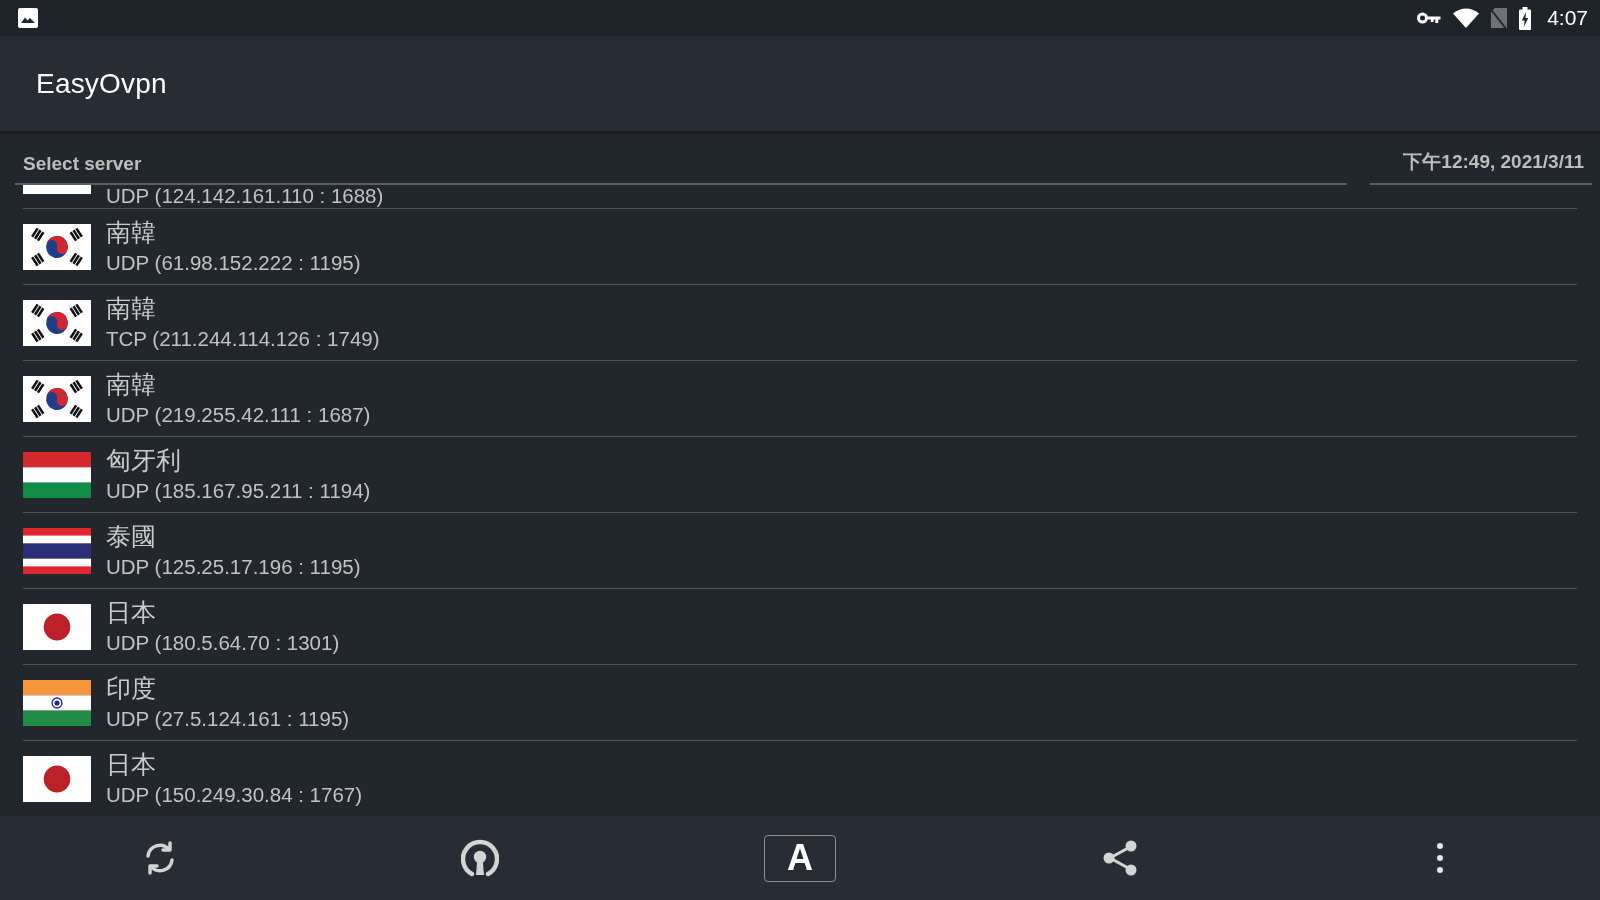 Image resolution: width=1600 pixels, height=900 pixels. I want to click on server-list-item: 南韓 TCP (211.244.114.126 : 1749), so click(800, 322).